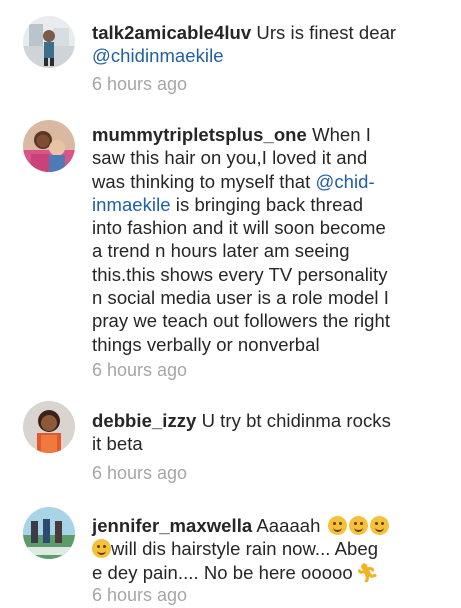 The image size is (461, 608). Describe the element at coordinates (117, 444) in the screenshot. I see `comment-body-line: it beta` at that location.